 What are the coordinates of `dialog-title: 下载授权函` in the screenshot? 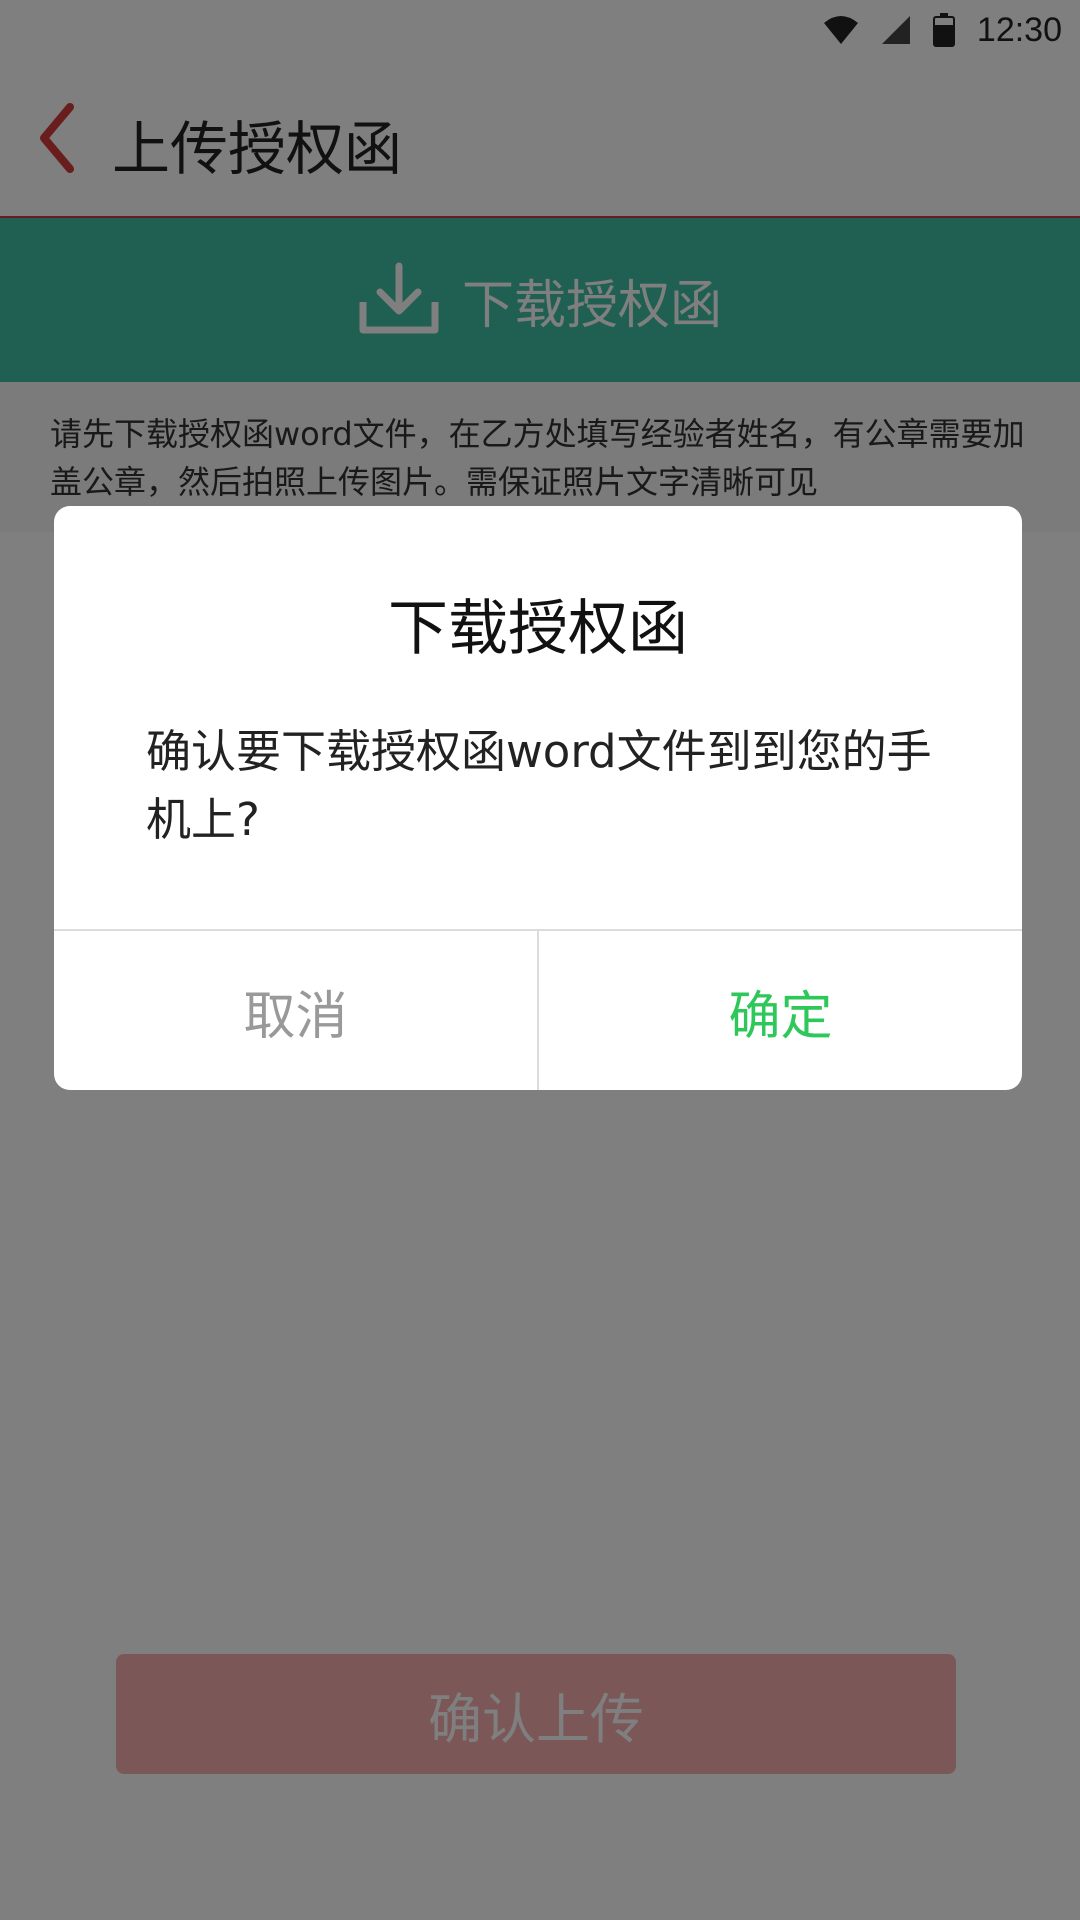 It's located at (538, 629).